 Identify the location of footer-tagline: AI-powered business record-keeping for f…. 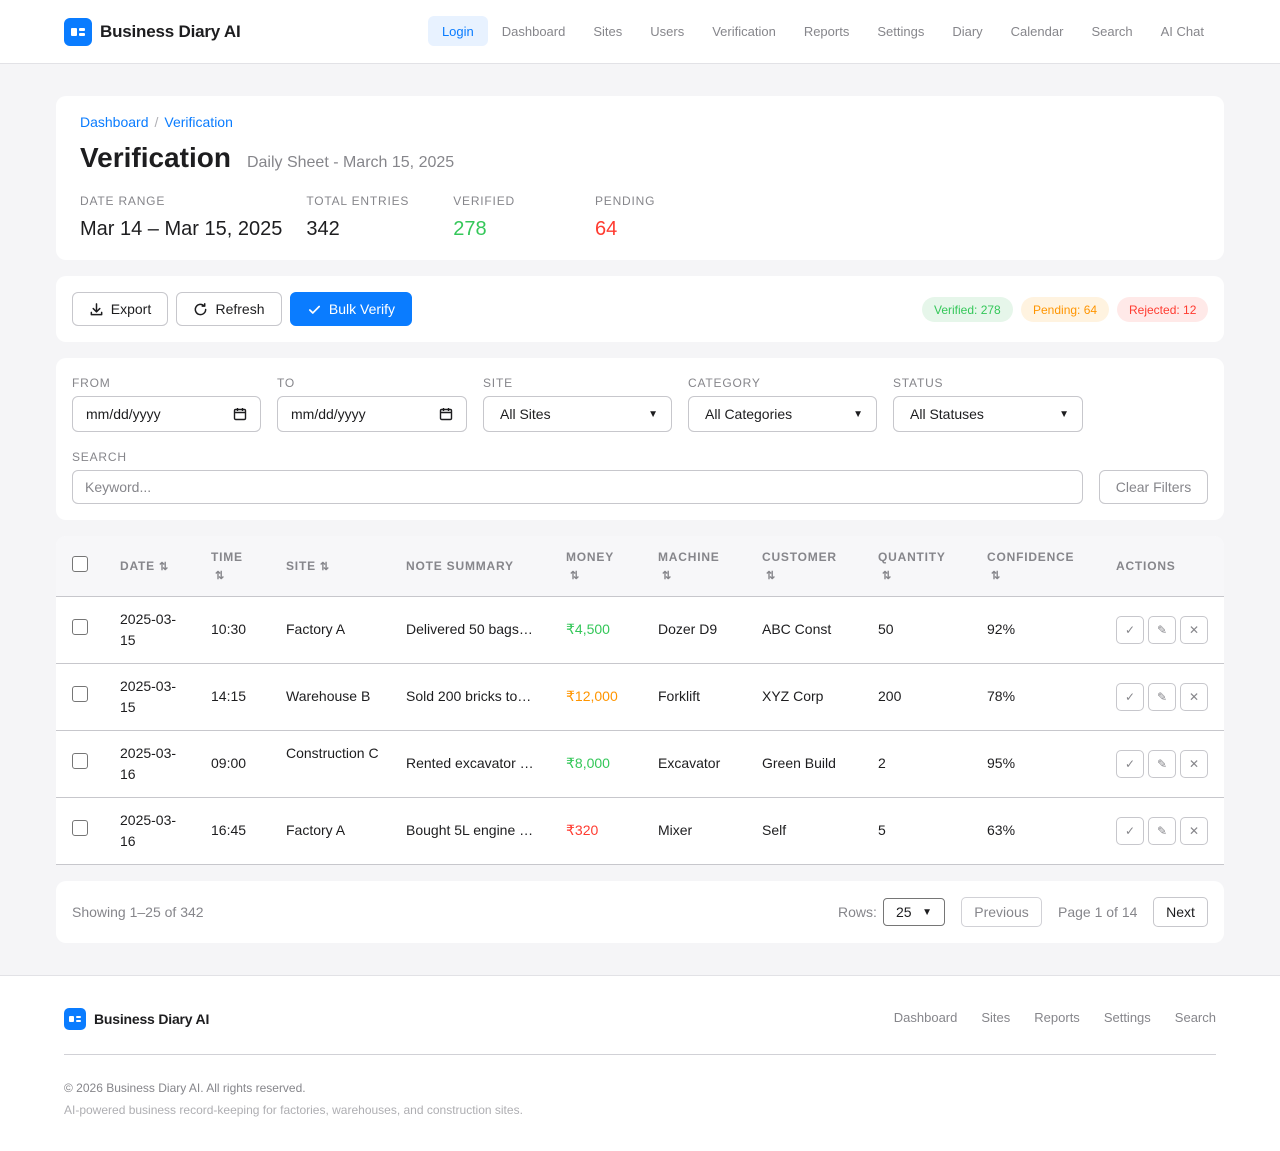
(293, 1110).